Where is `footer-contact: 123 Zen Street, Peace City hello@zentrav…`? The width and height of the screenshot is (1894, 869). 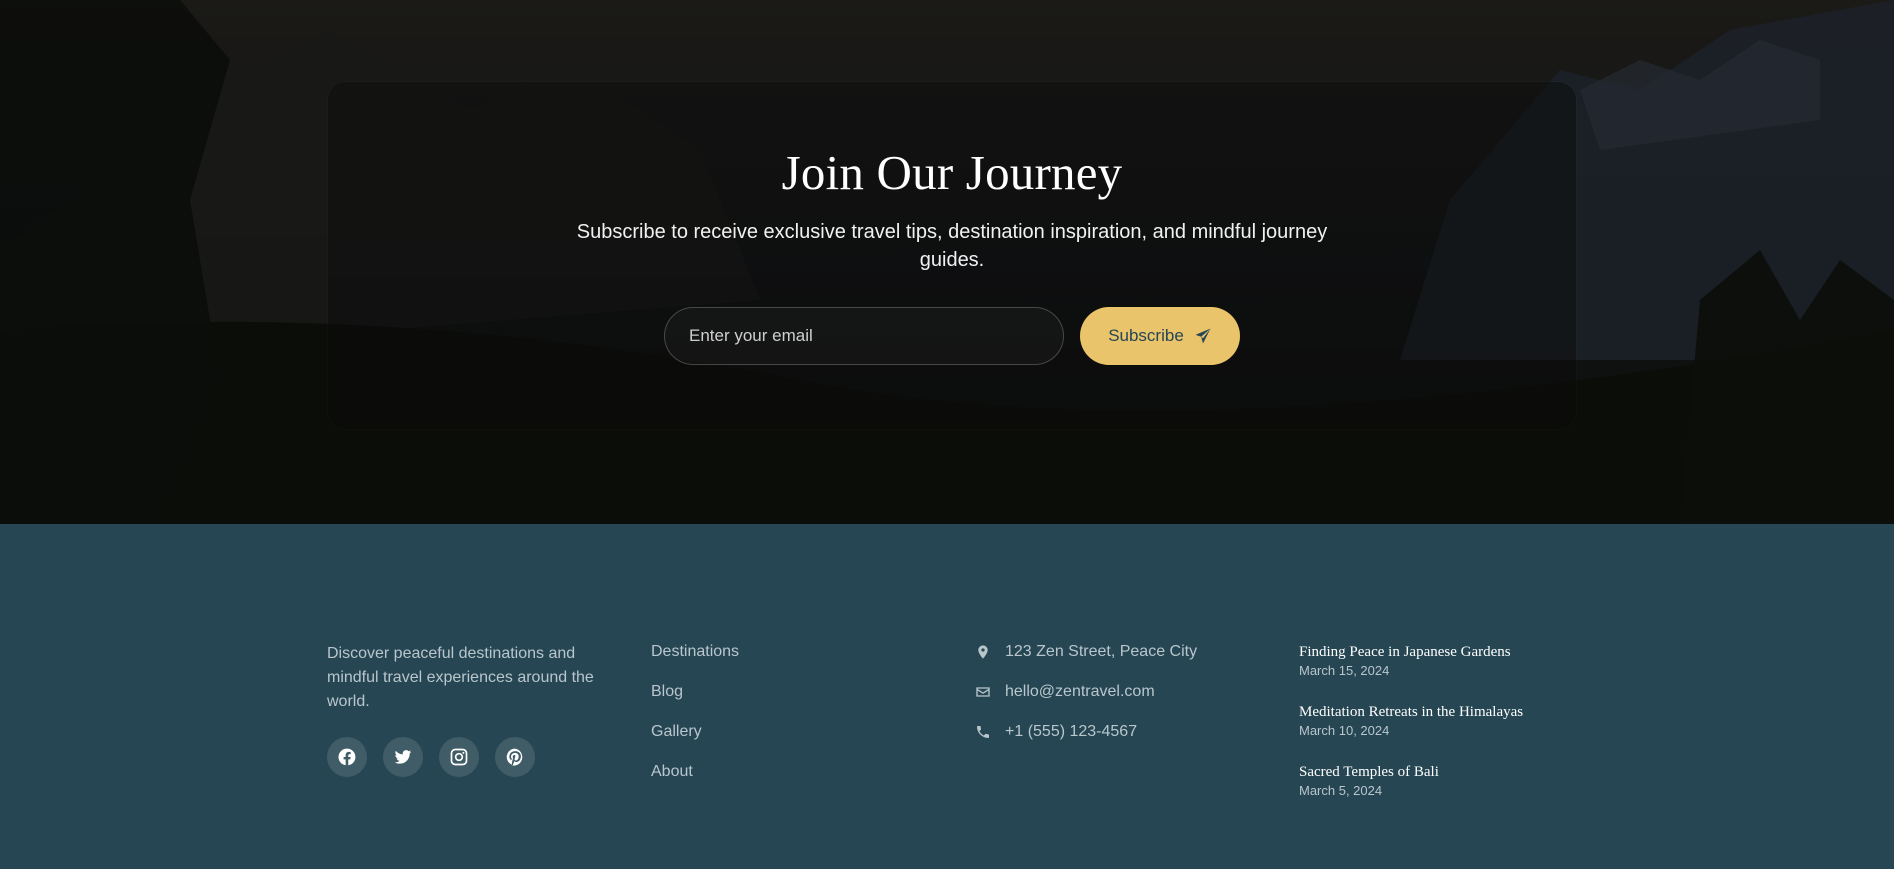
footer-contact: 123 Zen Street, Peace City hello@zentrav… is located at coordinates (1086, 702).